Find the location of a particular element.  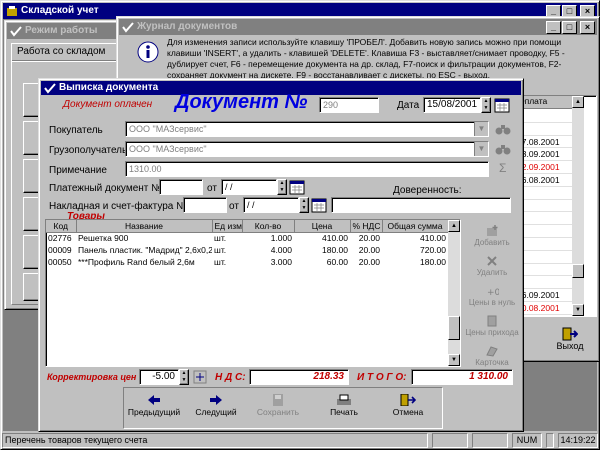

next-label: Следущий is located at coordinates (216, 412).